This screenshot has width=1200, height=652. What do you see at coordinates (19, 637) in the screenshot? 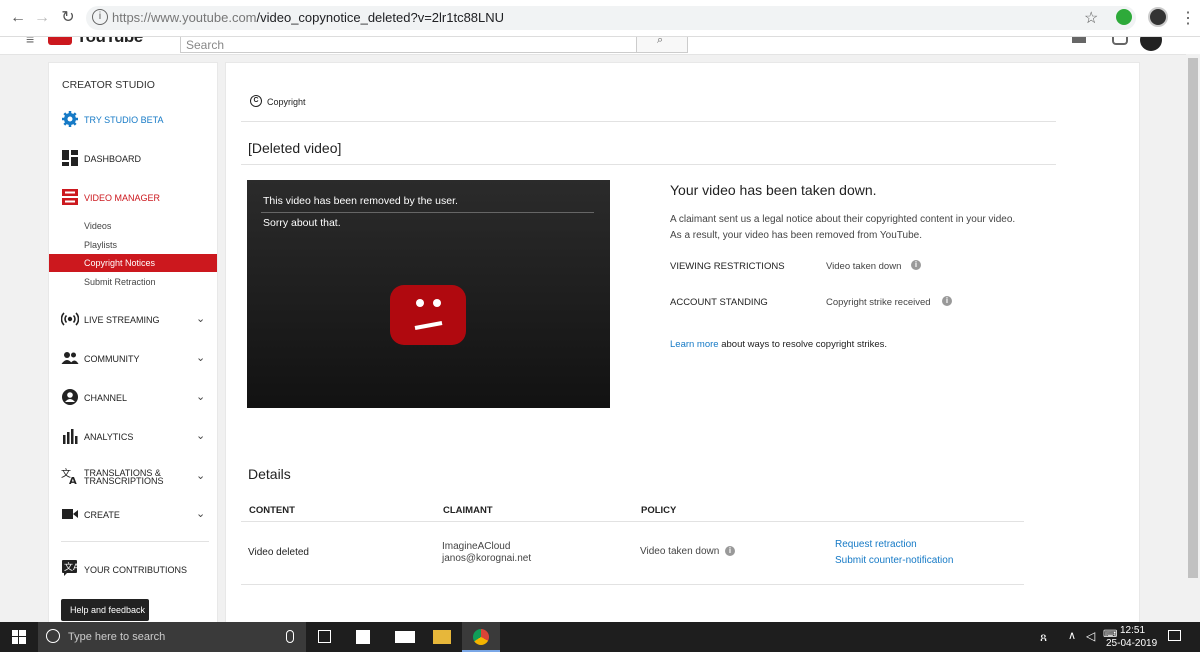
I see `windows-start-icon` at bounding box center [19, 637].